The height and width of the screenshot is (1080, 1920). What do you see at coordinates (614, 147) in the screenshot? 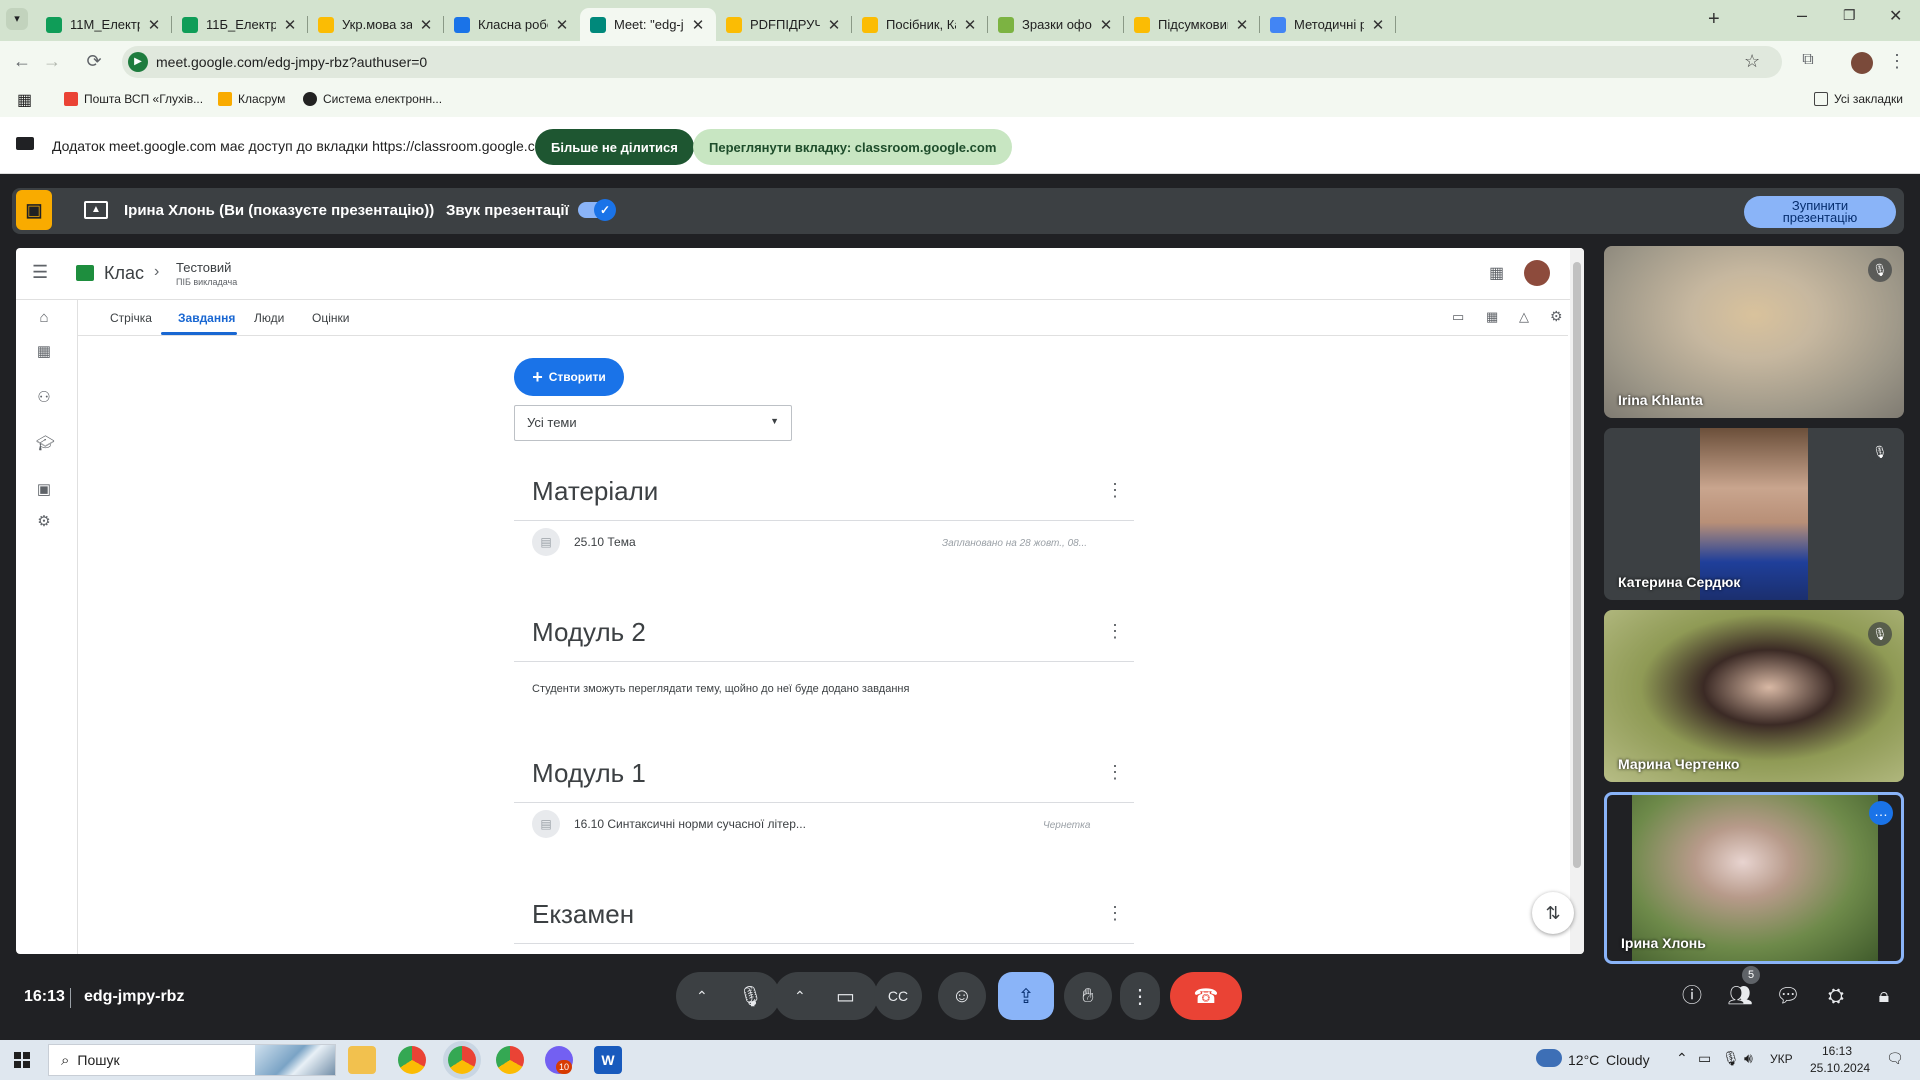
I see `stop-sharing-button: Більше не ділитися` at bounding box center [614, 147].